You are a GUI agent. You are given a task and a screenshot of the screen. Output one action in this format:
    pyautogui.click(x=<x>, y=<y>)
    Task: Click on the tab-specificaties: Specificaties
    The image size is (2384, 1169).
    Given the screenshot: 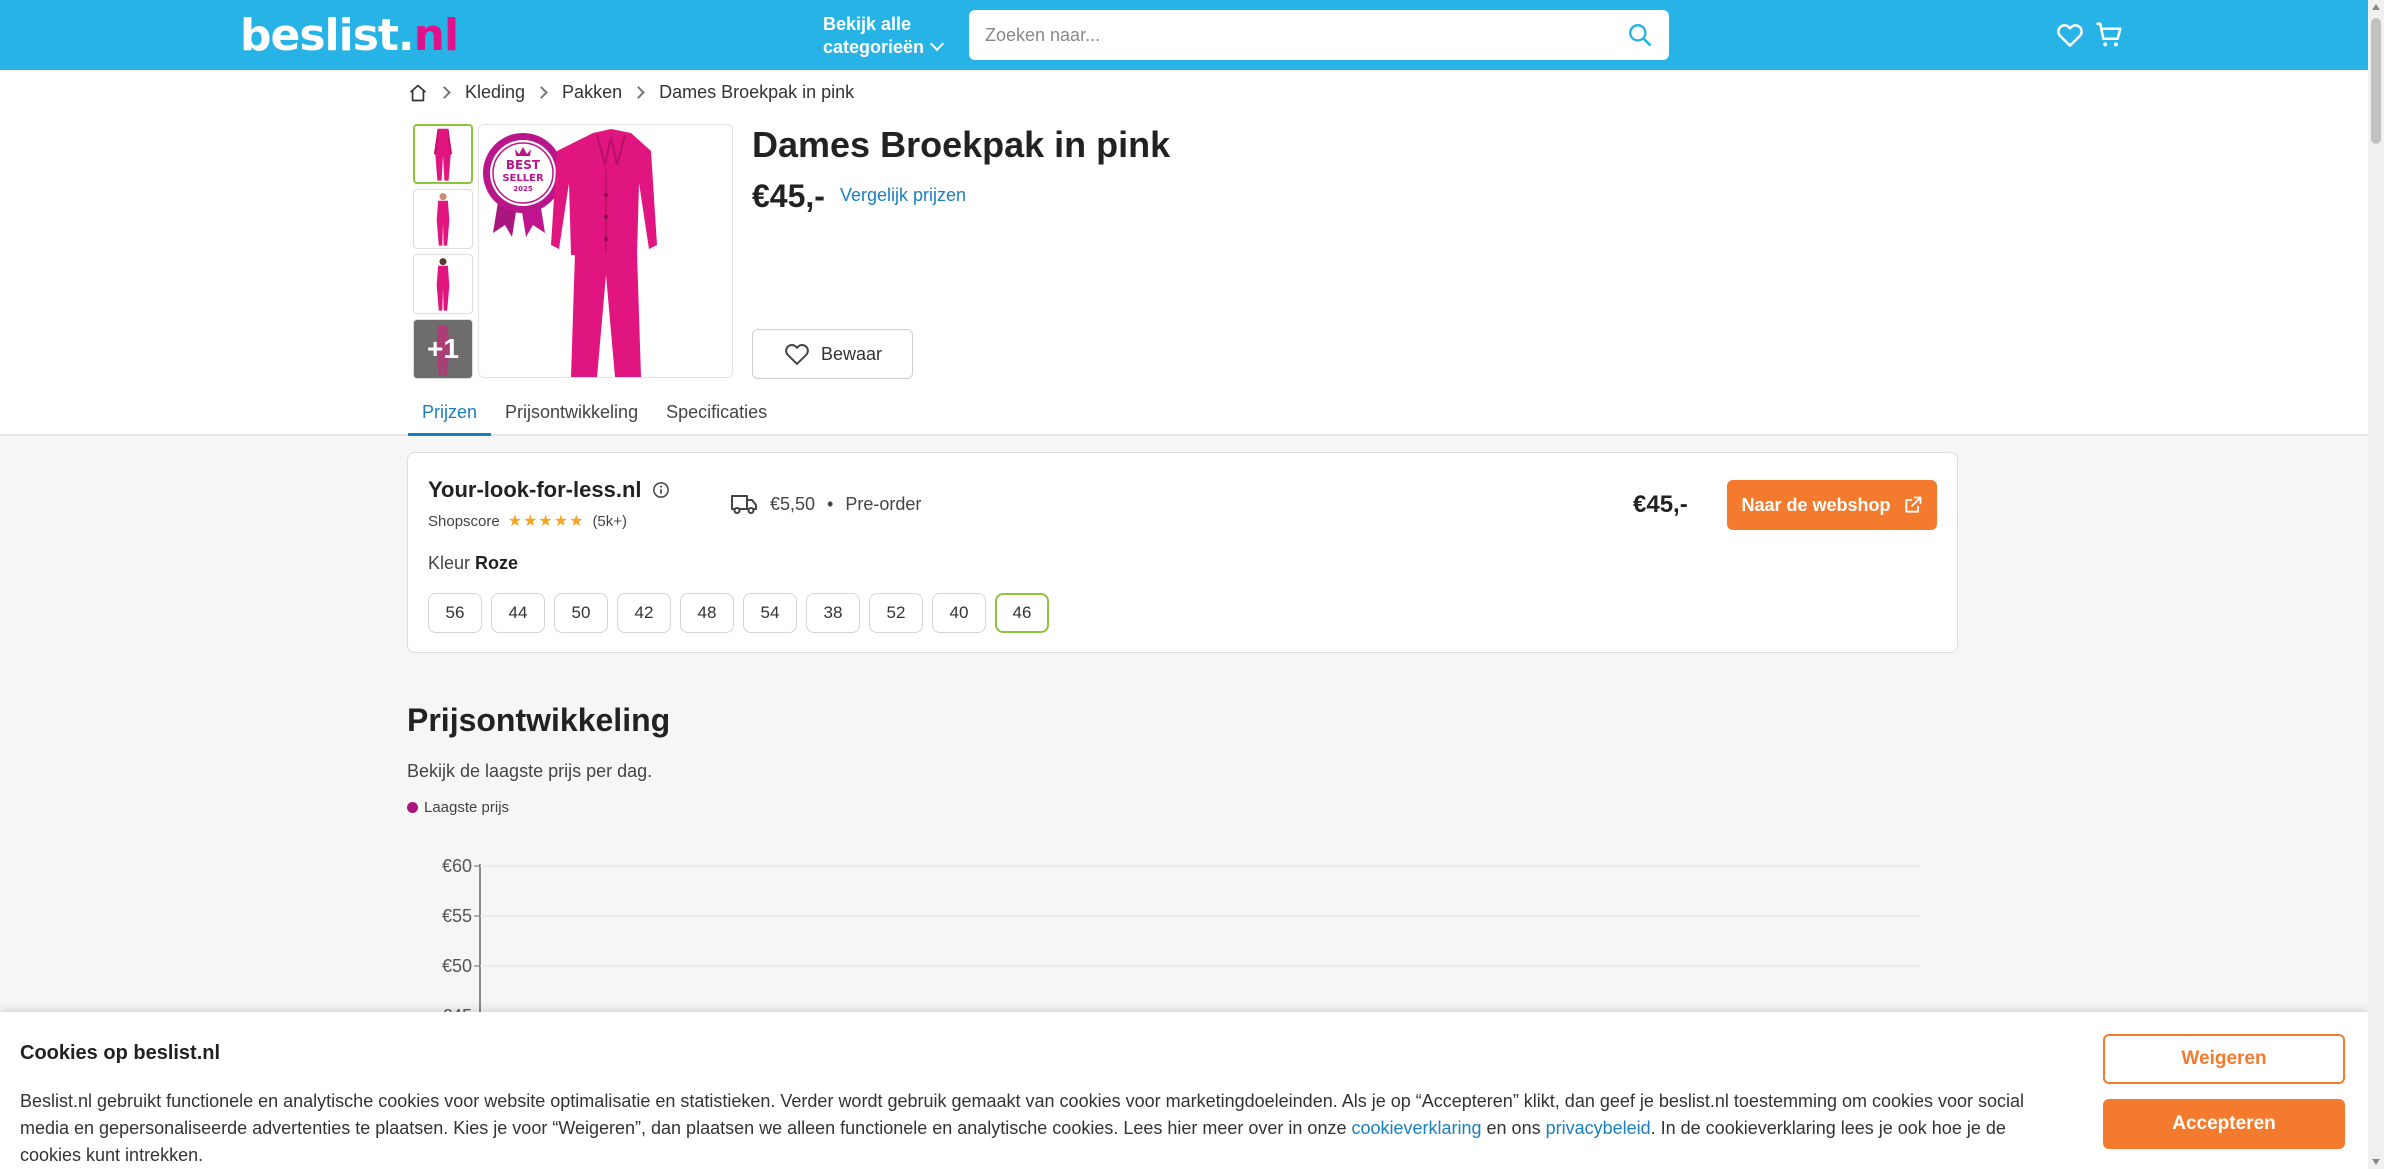 What is the action you would take?
    pyautogui.click(x=716, y=415)
    